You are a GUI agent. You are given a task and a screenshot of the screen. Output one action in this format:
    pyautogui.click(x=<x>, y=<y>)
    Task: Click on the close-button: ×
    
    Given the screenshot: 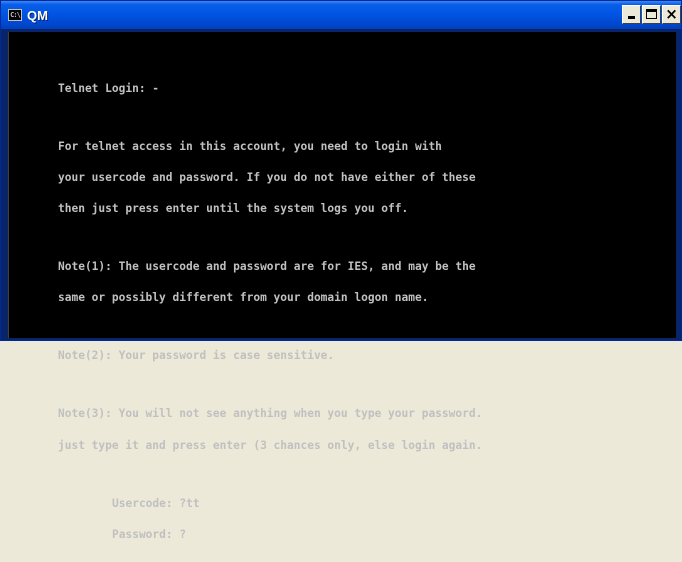 What is the action you would take?
    pyautogui.click(x=671, y=14)
    